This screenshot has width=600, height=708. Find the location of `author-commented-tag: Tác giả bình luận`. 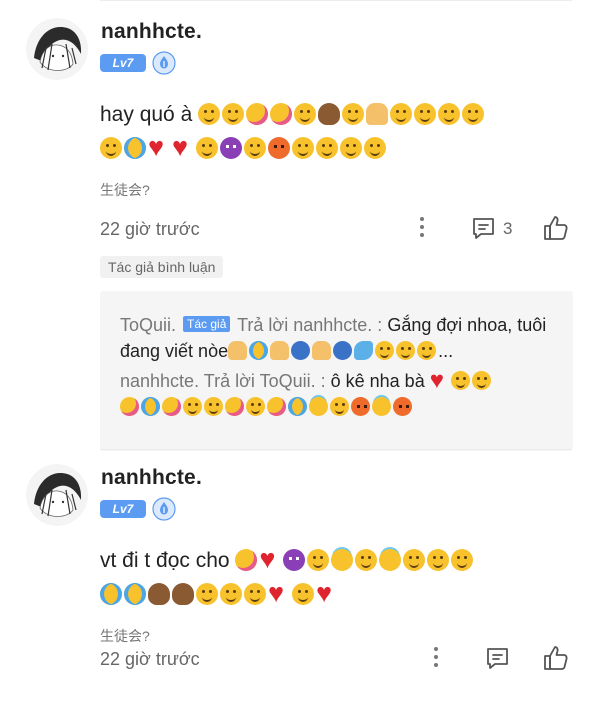

author-commented-tag: Tác giả bình luận is located at coordinates (162, 267).